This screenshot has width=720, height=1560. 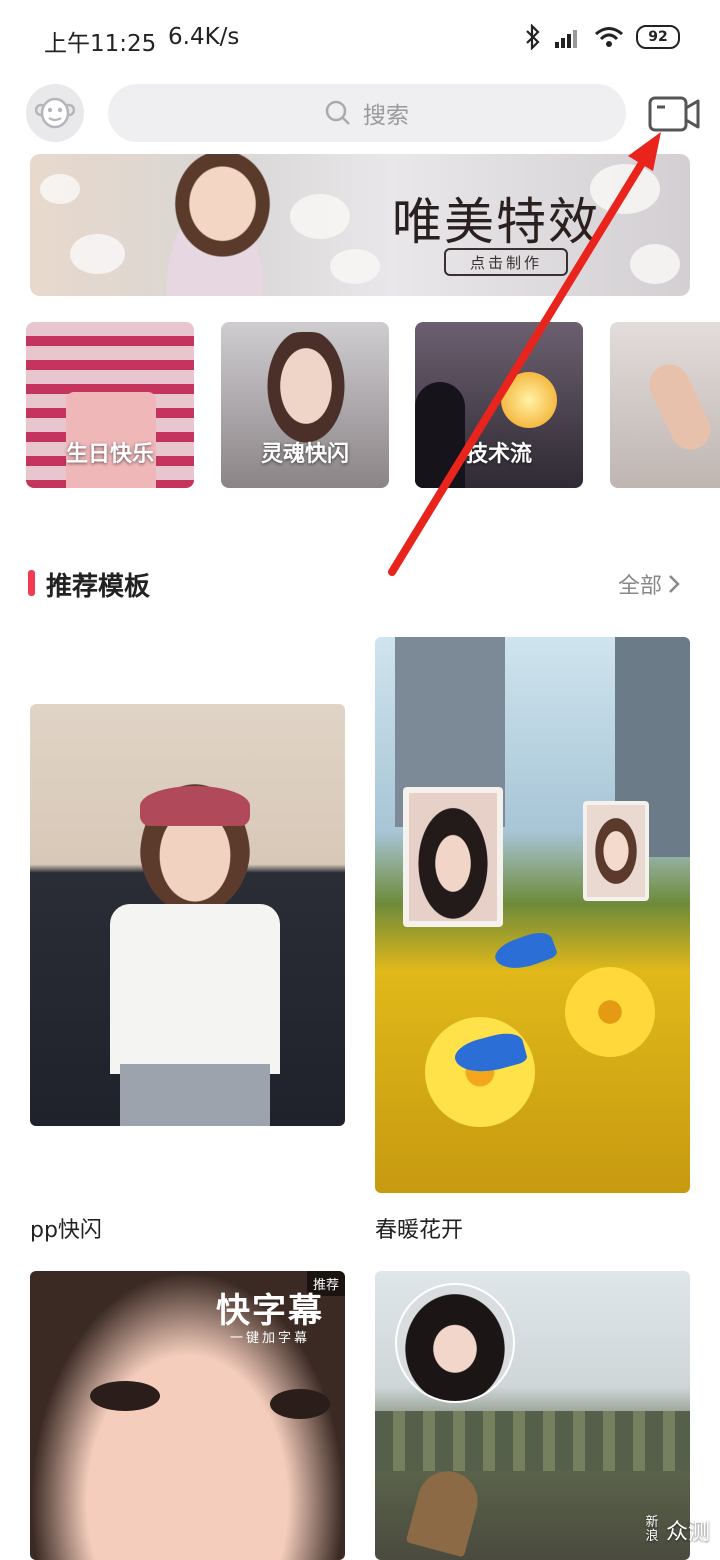 What do you see at coordinates (386, 116) in the screenshot?
I see `search-placeholder: 搜索` at bounding box center [386, 116].